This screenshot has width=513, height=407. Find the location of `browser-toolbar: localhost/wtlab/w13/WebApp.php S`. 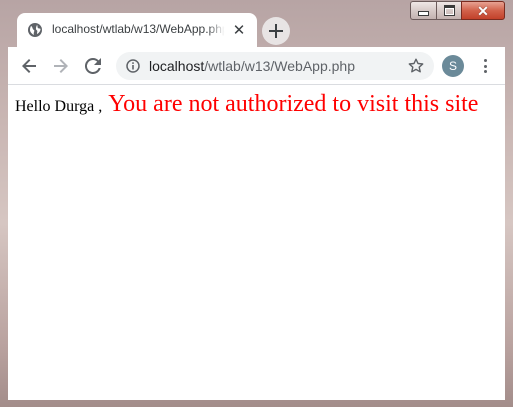

browser-toolbar: localhost/wtlab/w13/WebApp.php S is located at coordinates (256, 66).